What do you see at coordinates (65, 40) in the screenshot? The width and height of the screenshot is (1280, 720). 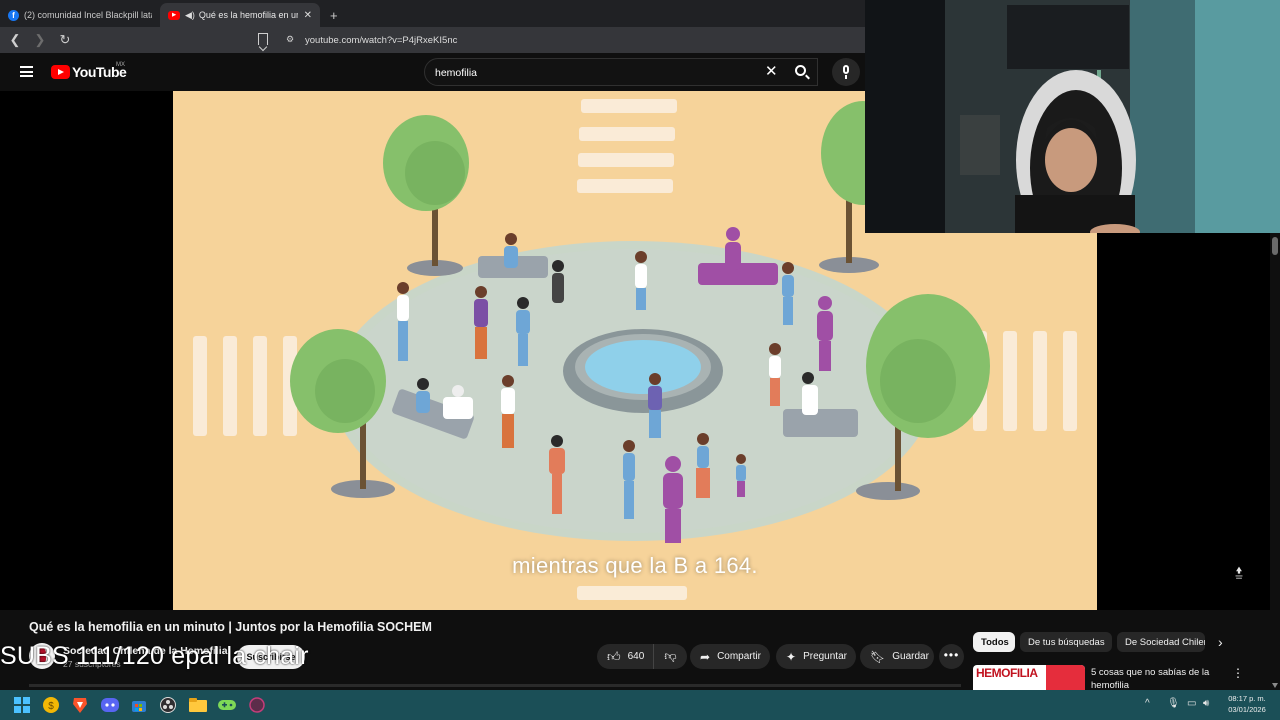 I see `reload-icon: ↻` at bounding box center [65, 40].